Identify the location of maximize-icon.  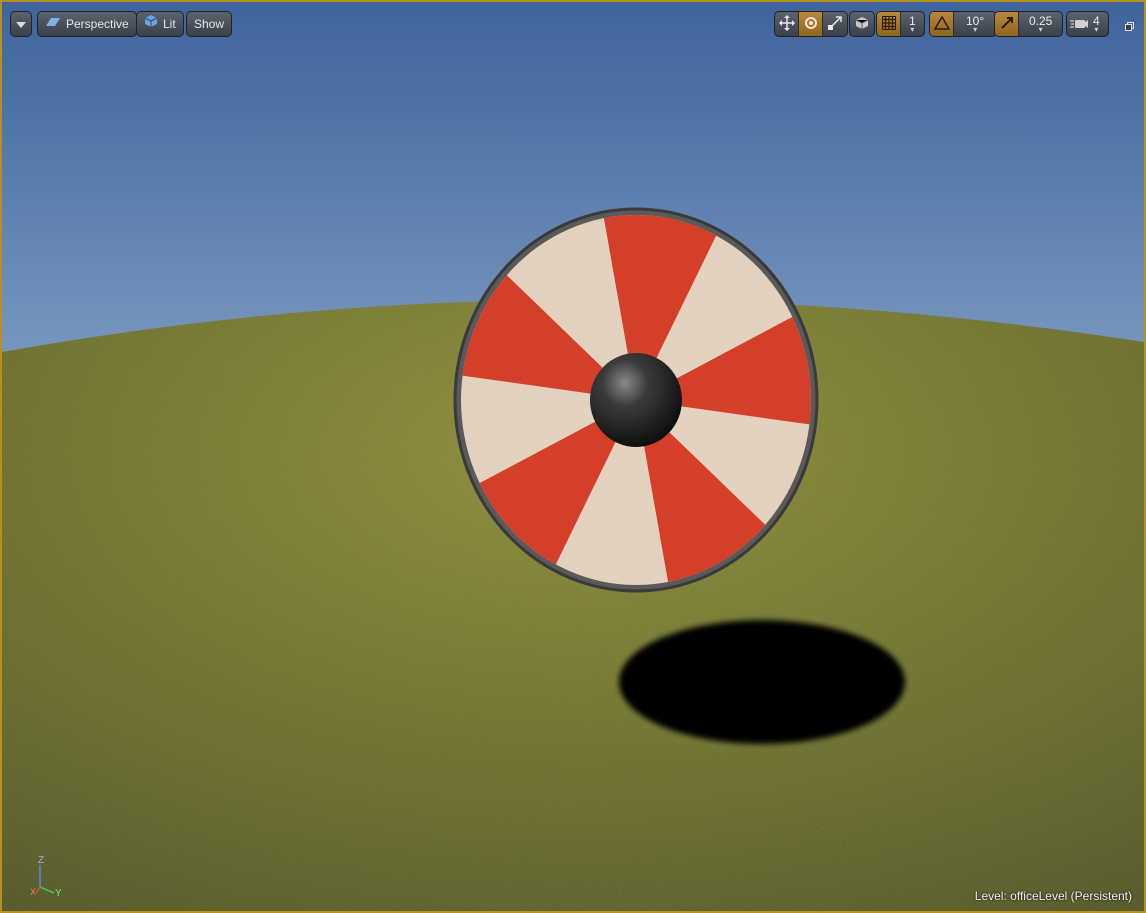
(1129, 24).